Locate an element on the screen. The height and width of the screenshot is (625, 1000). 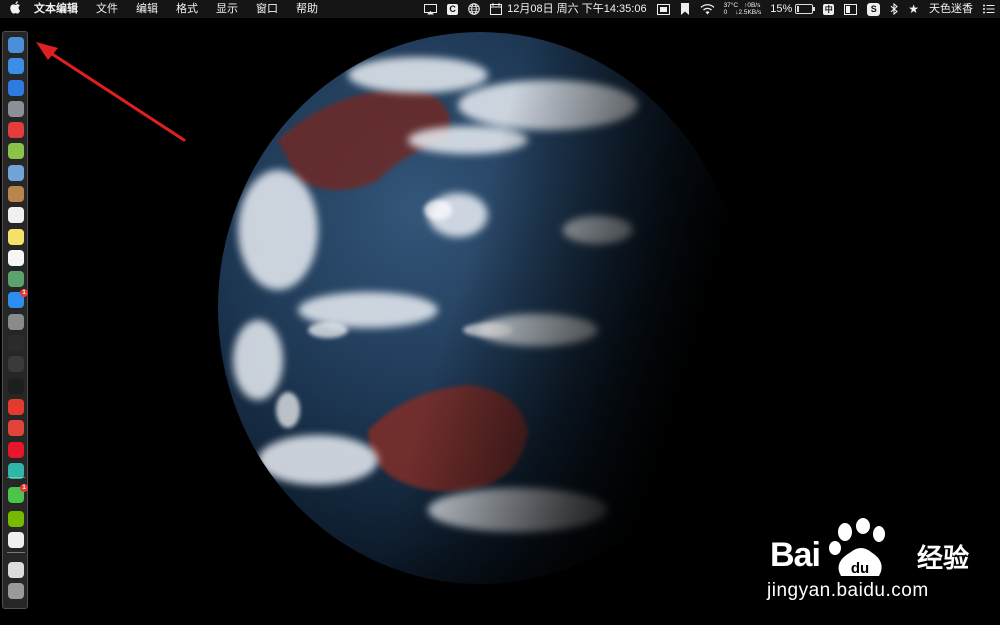
watermark-brand: Bai is located at coordinates (795, 555).